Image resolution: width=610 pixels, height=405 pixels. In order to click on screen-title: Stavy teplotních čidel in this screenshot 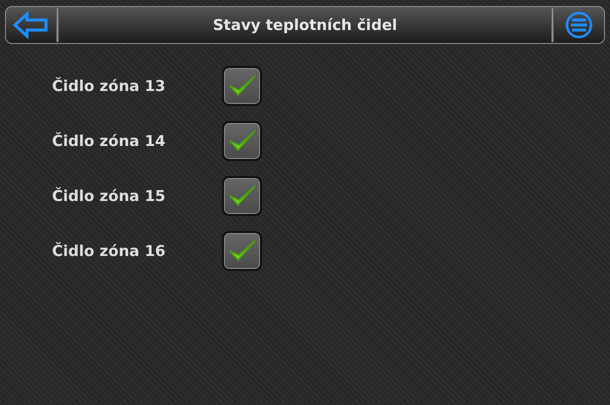, I will do `click(305, 25)`.